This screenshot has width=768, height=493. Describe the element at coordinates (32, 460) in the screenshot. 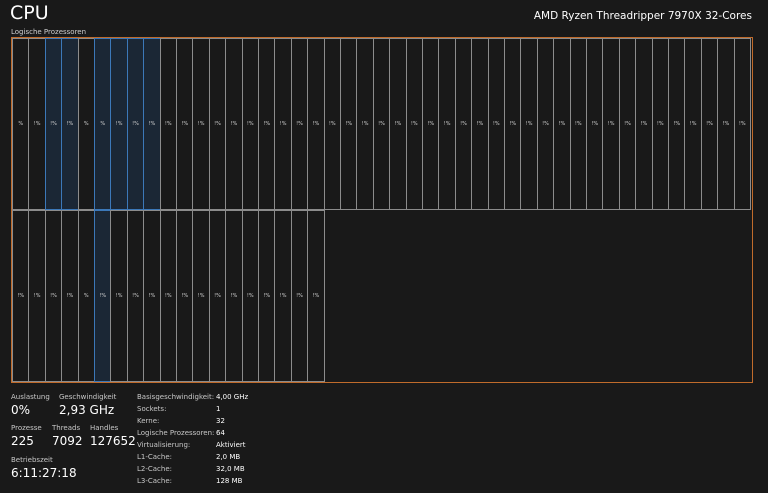

I see `uptime-label: Betriebszeit` at that location.